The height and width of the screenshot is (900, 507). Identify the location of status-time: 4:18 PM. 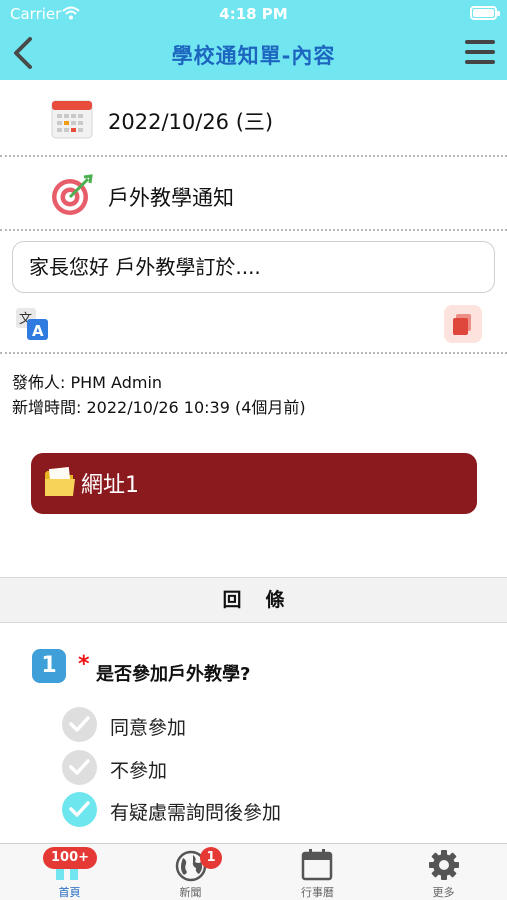
(253, 14).